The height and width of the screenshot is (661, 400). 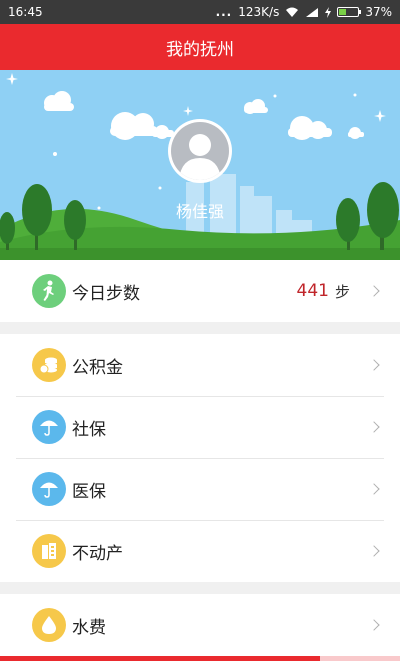 What do you see at coordinates (374, 291) in the screenshot?
I see `chevron-right-icon` at bounding box center [374, 291].